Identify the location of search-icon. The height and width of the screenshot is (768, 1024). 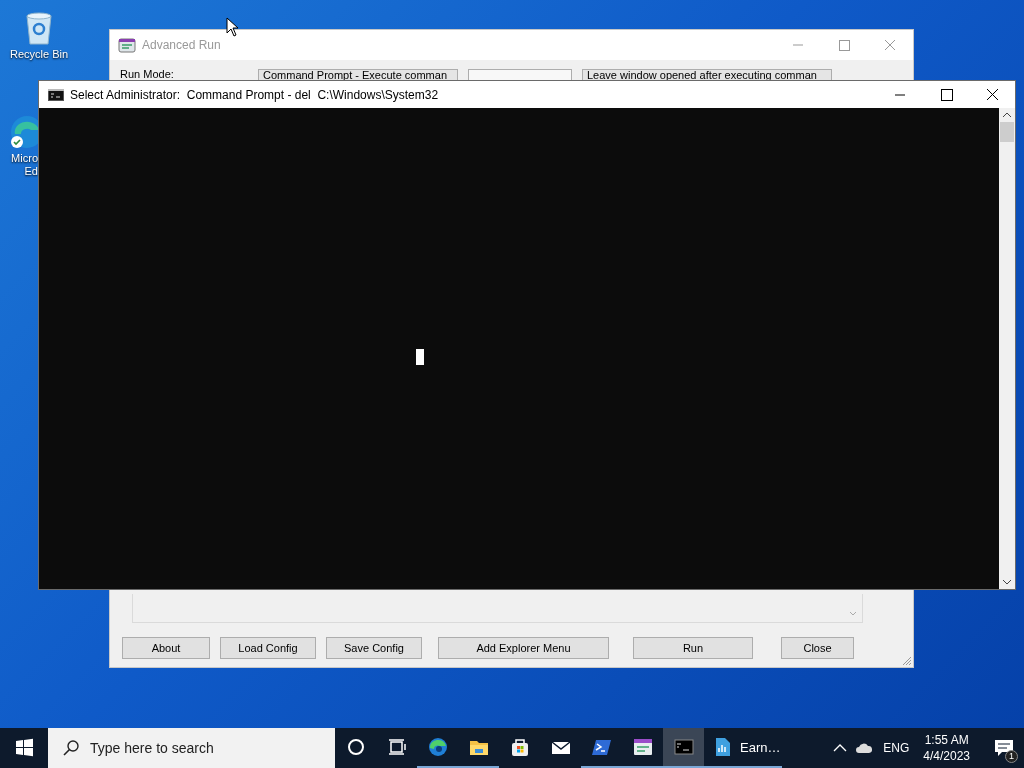
(71, 748).